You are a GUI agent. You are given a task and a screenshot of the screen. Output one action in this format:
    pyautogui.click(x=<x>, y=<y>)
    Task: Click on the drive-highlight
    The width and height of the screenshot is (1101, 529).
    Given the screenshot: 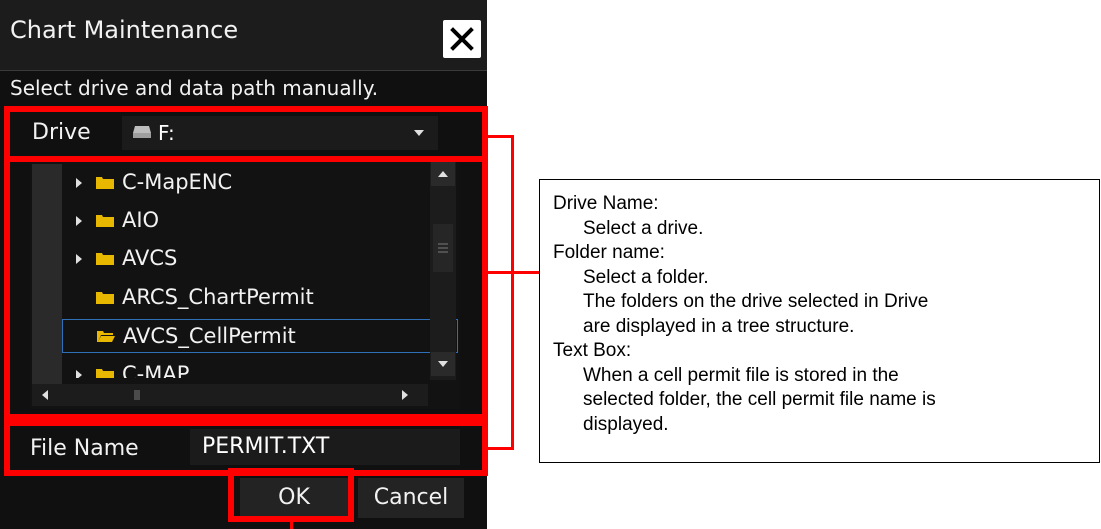 What is the action you would take?
    pyautogui.click(x=246, y=134)
    